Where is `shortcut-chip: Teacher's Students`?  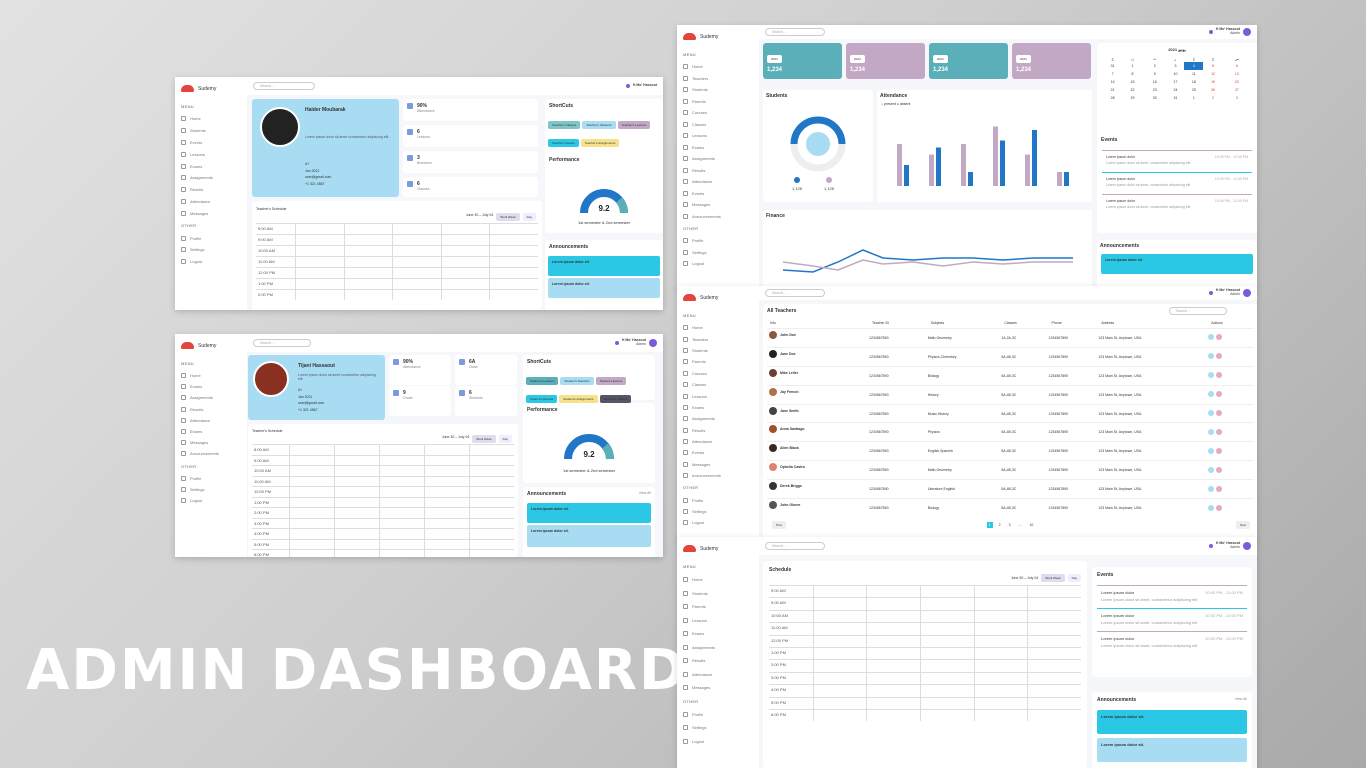 shortcut-chip: Teacher's Students is located at coordinates (599, 125).